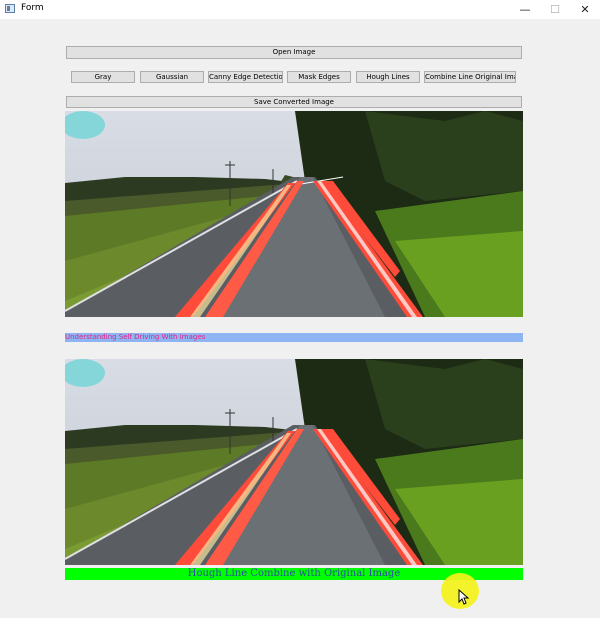  What do you see at coordinates (294, 102) in the screenshot?
I see `save-converted-image-button: Save Converted Image` at bounding box center [294, 102].